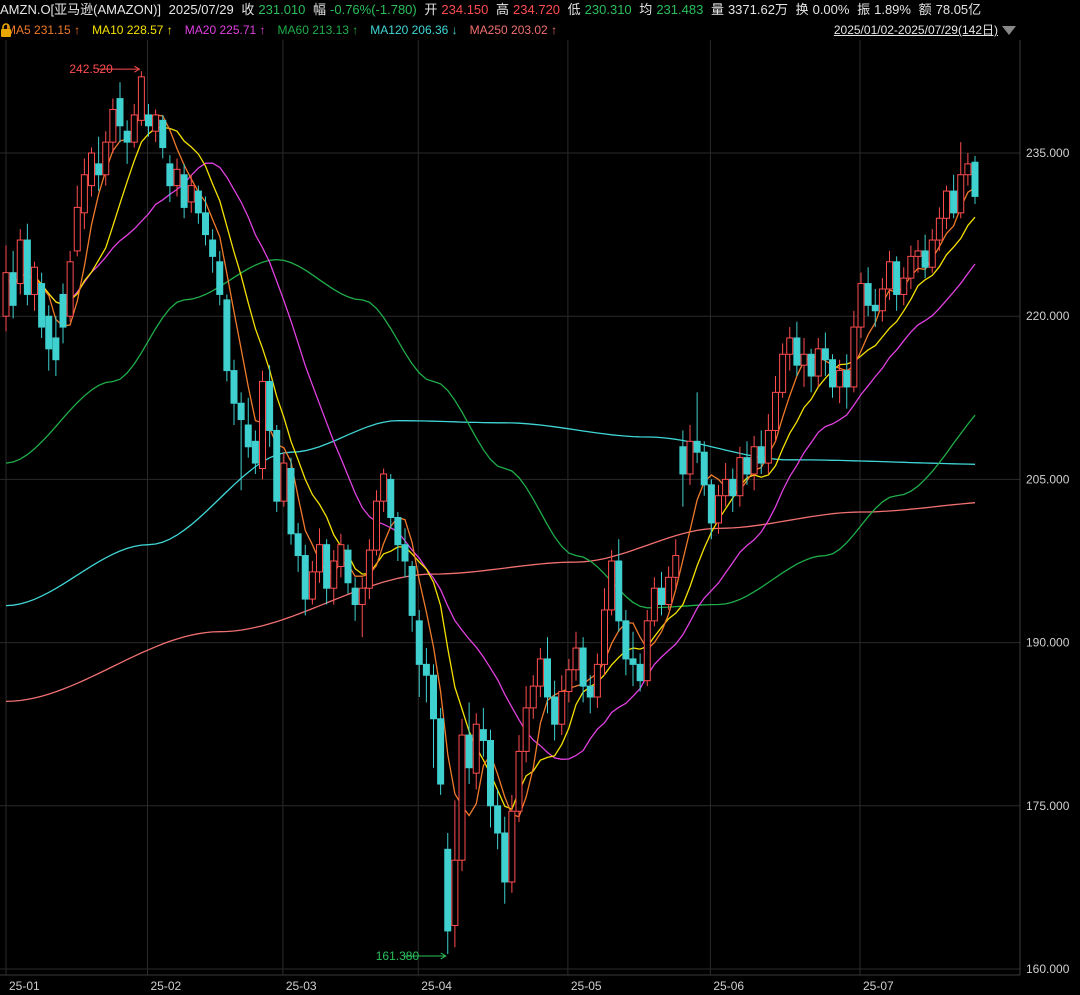 The height and width of the screenshot is (995, 1080). I want to click on y-tick-label: 160.000, so click(1048, 969).